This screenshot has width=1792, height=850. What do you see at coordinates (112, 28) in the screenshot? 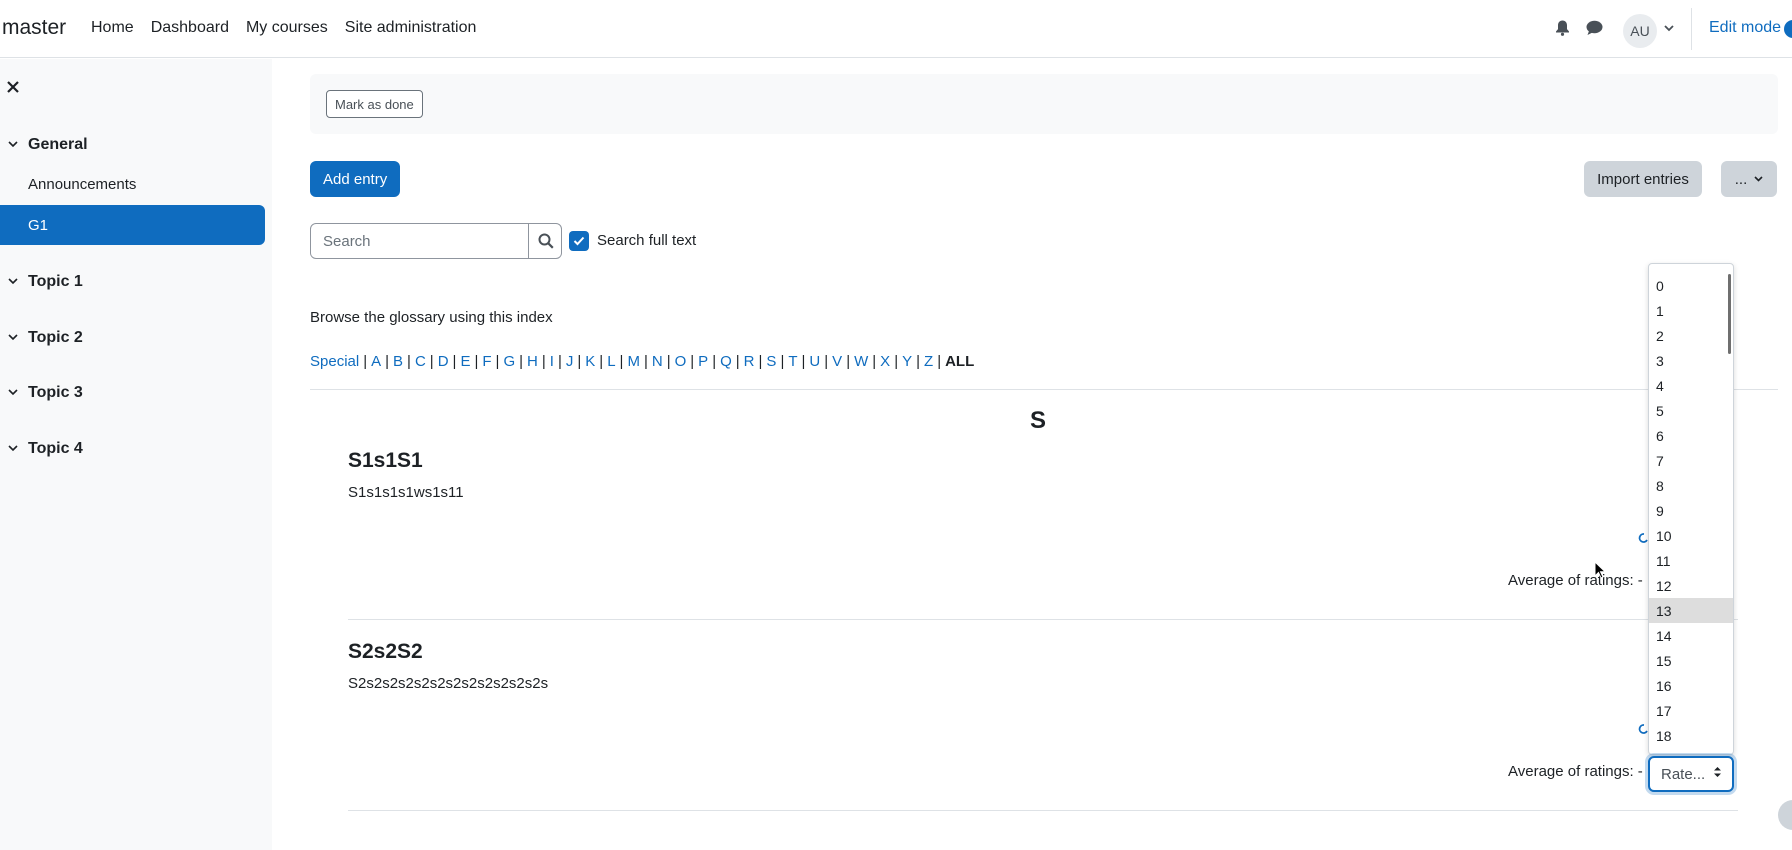
I see `nav-link-home: Home` at bounding box center [112, 28].